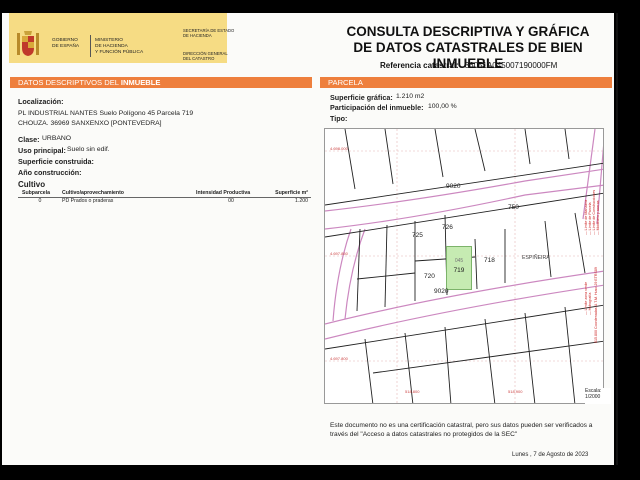  Describe the element at coordinates (377, 107) in the screenshot. I see `participacion-label: Participación del inmueble:` at that location.